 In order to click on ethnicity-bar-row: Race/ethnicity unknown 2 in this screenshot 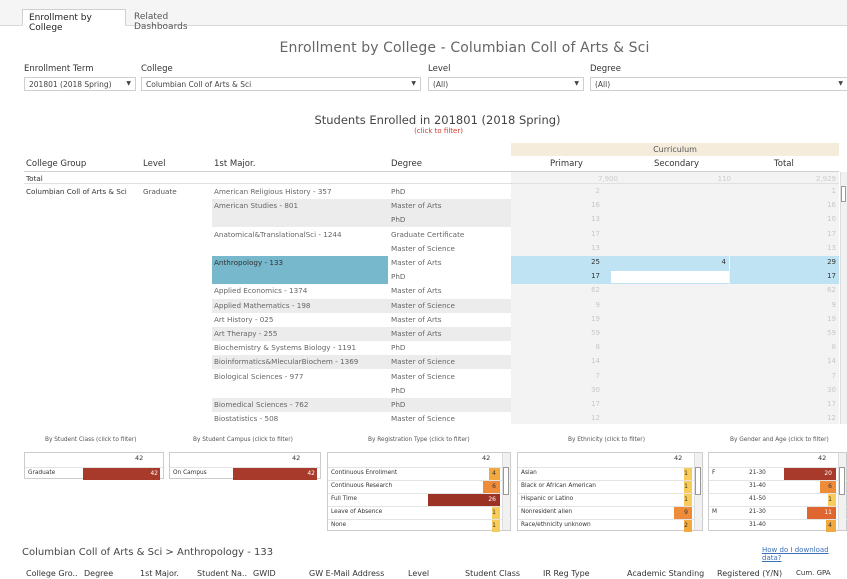, I will do `click(611, 525)`.